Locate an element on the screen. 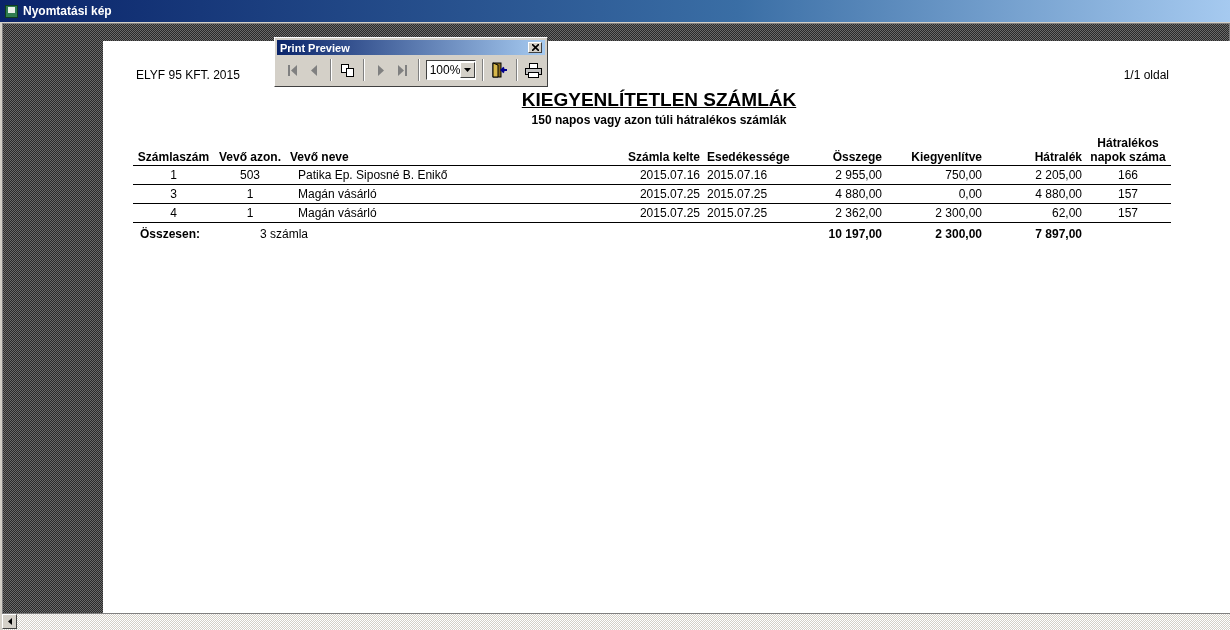 The height and width of the screenshot is (630, 1230). column-header: Hátralék is located at coordinates (1035, 158).